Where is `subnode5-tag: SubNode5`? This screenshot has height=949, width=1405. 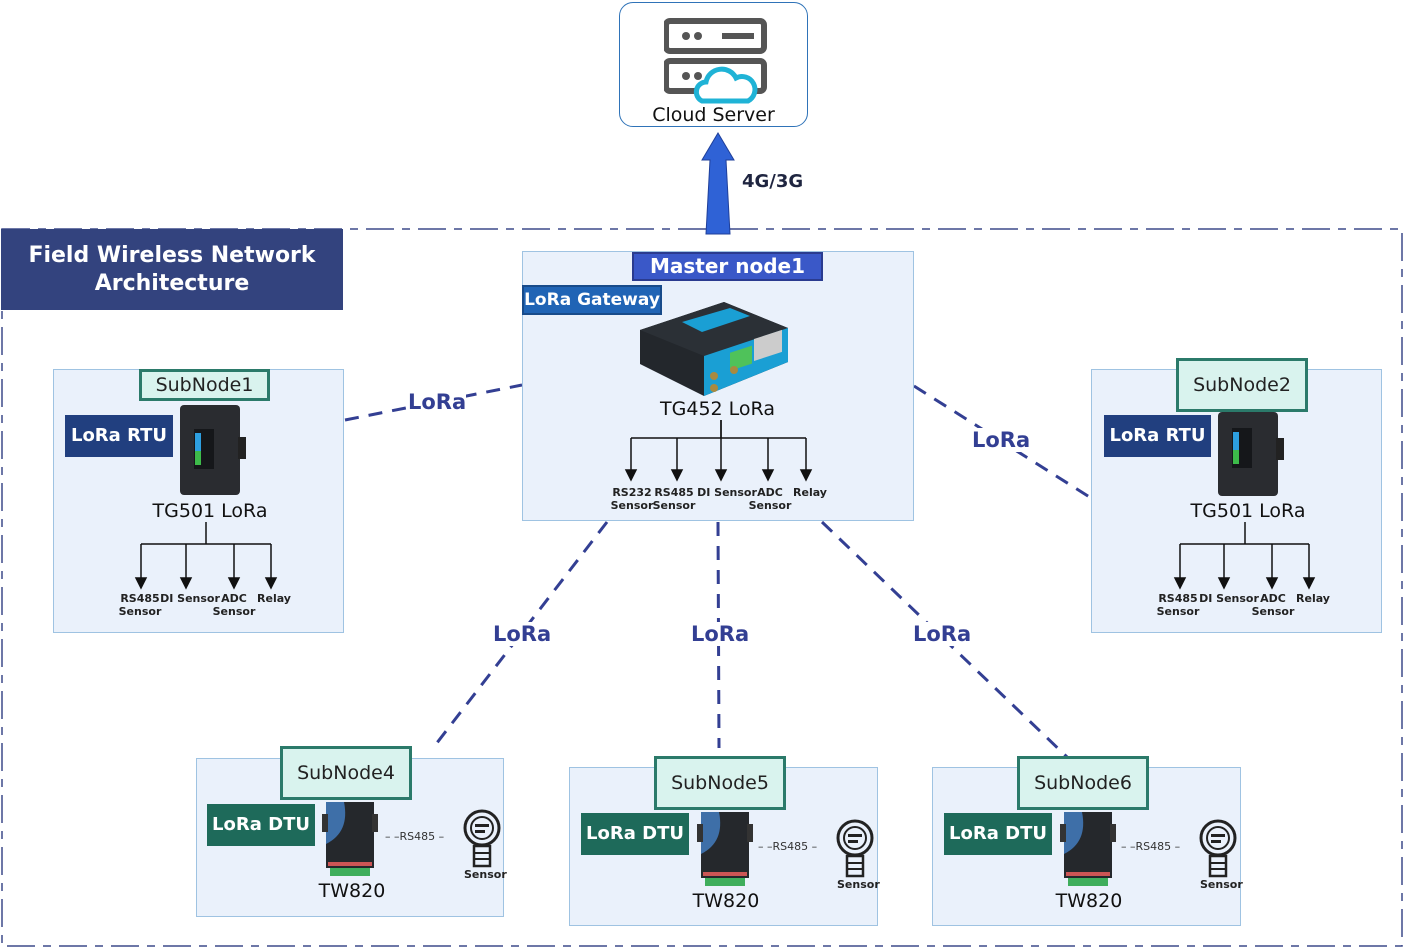 subnode5-tag: SubNode5 is located at coordinates (720, 783).